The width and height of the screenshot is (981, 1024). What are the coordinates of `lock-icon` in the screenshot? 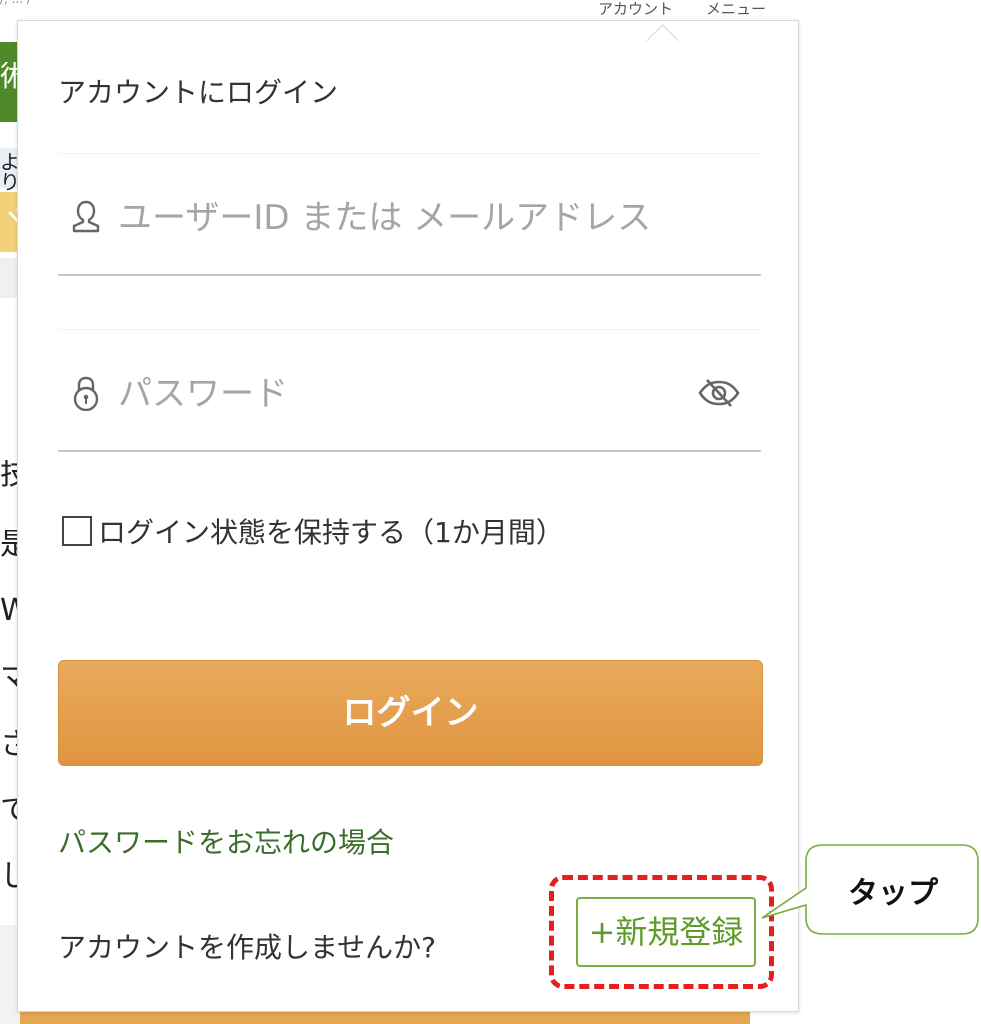 It's located at (86, 393).